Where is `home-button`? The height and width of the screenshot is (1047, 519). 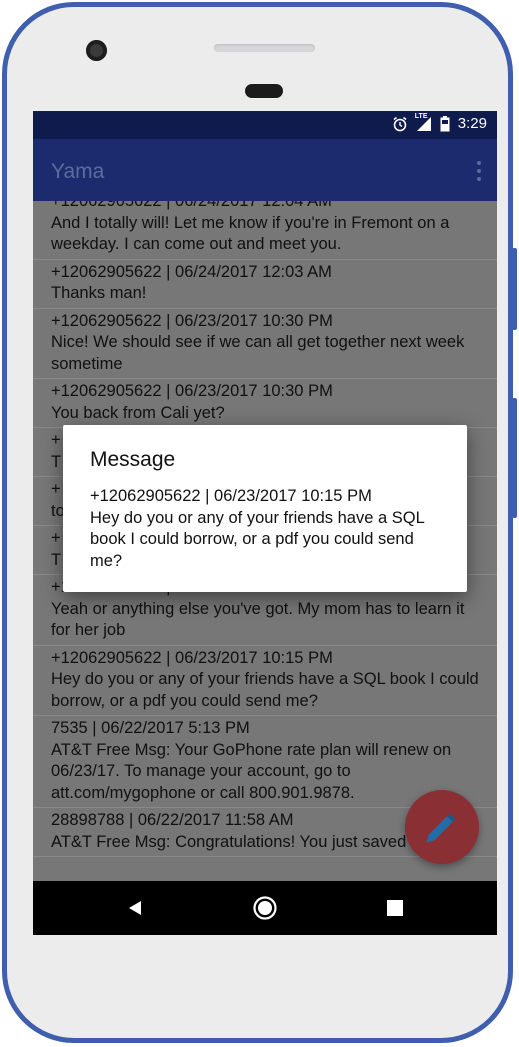 home-button is located at coordinates (265, 908).